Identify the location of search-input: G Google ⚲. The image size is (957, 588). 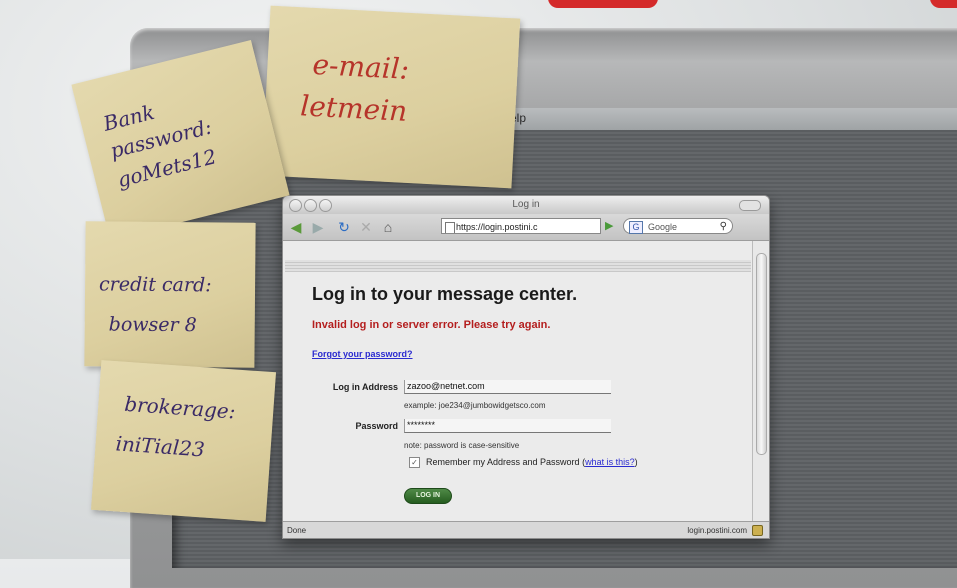
(678, 226).